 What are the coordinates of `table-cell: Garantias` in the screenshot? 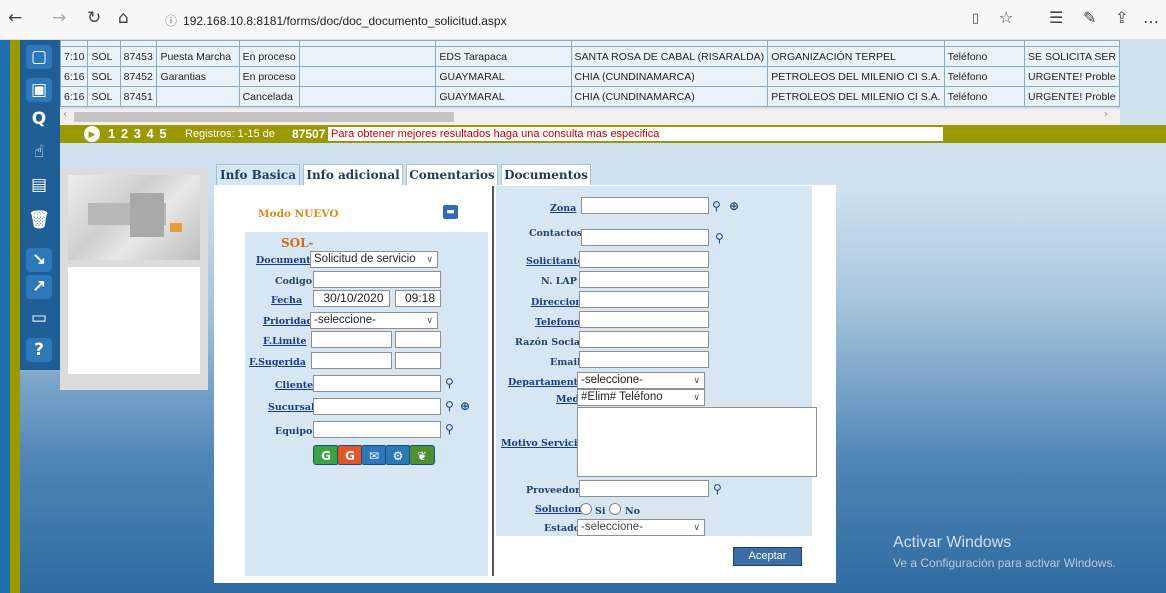 It's located at (198, 76).